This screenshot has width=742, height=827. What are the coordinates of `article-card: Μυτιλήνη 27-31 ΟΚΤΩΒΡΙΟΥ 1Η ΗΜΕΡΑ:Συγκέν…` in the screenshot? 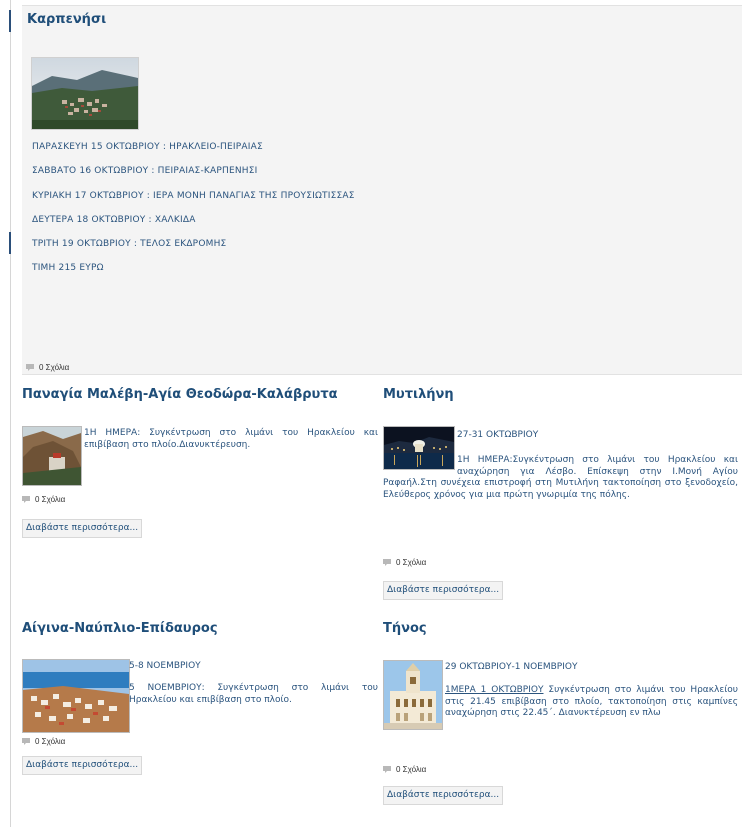 It's located at (560, 477).